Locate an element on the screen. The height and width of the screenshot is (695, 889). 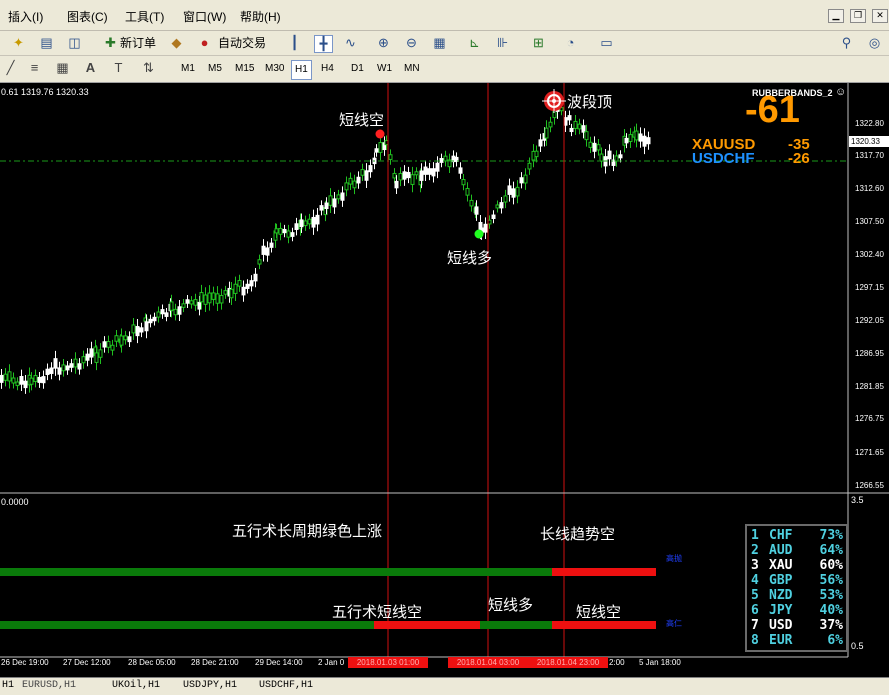
close-icon: ✕ is located at coordinates (880, 16).